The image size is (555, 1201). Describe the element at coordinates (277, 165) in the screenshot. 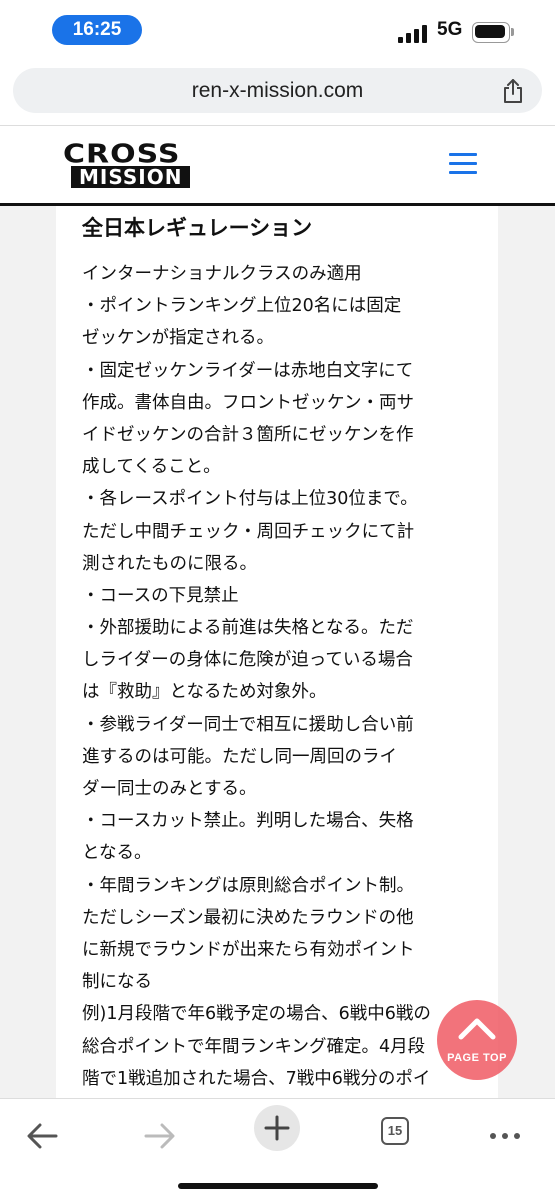

I see `site-header: CROSS MISSION` at that location.